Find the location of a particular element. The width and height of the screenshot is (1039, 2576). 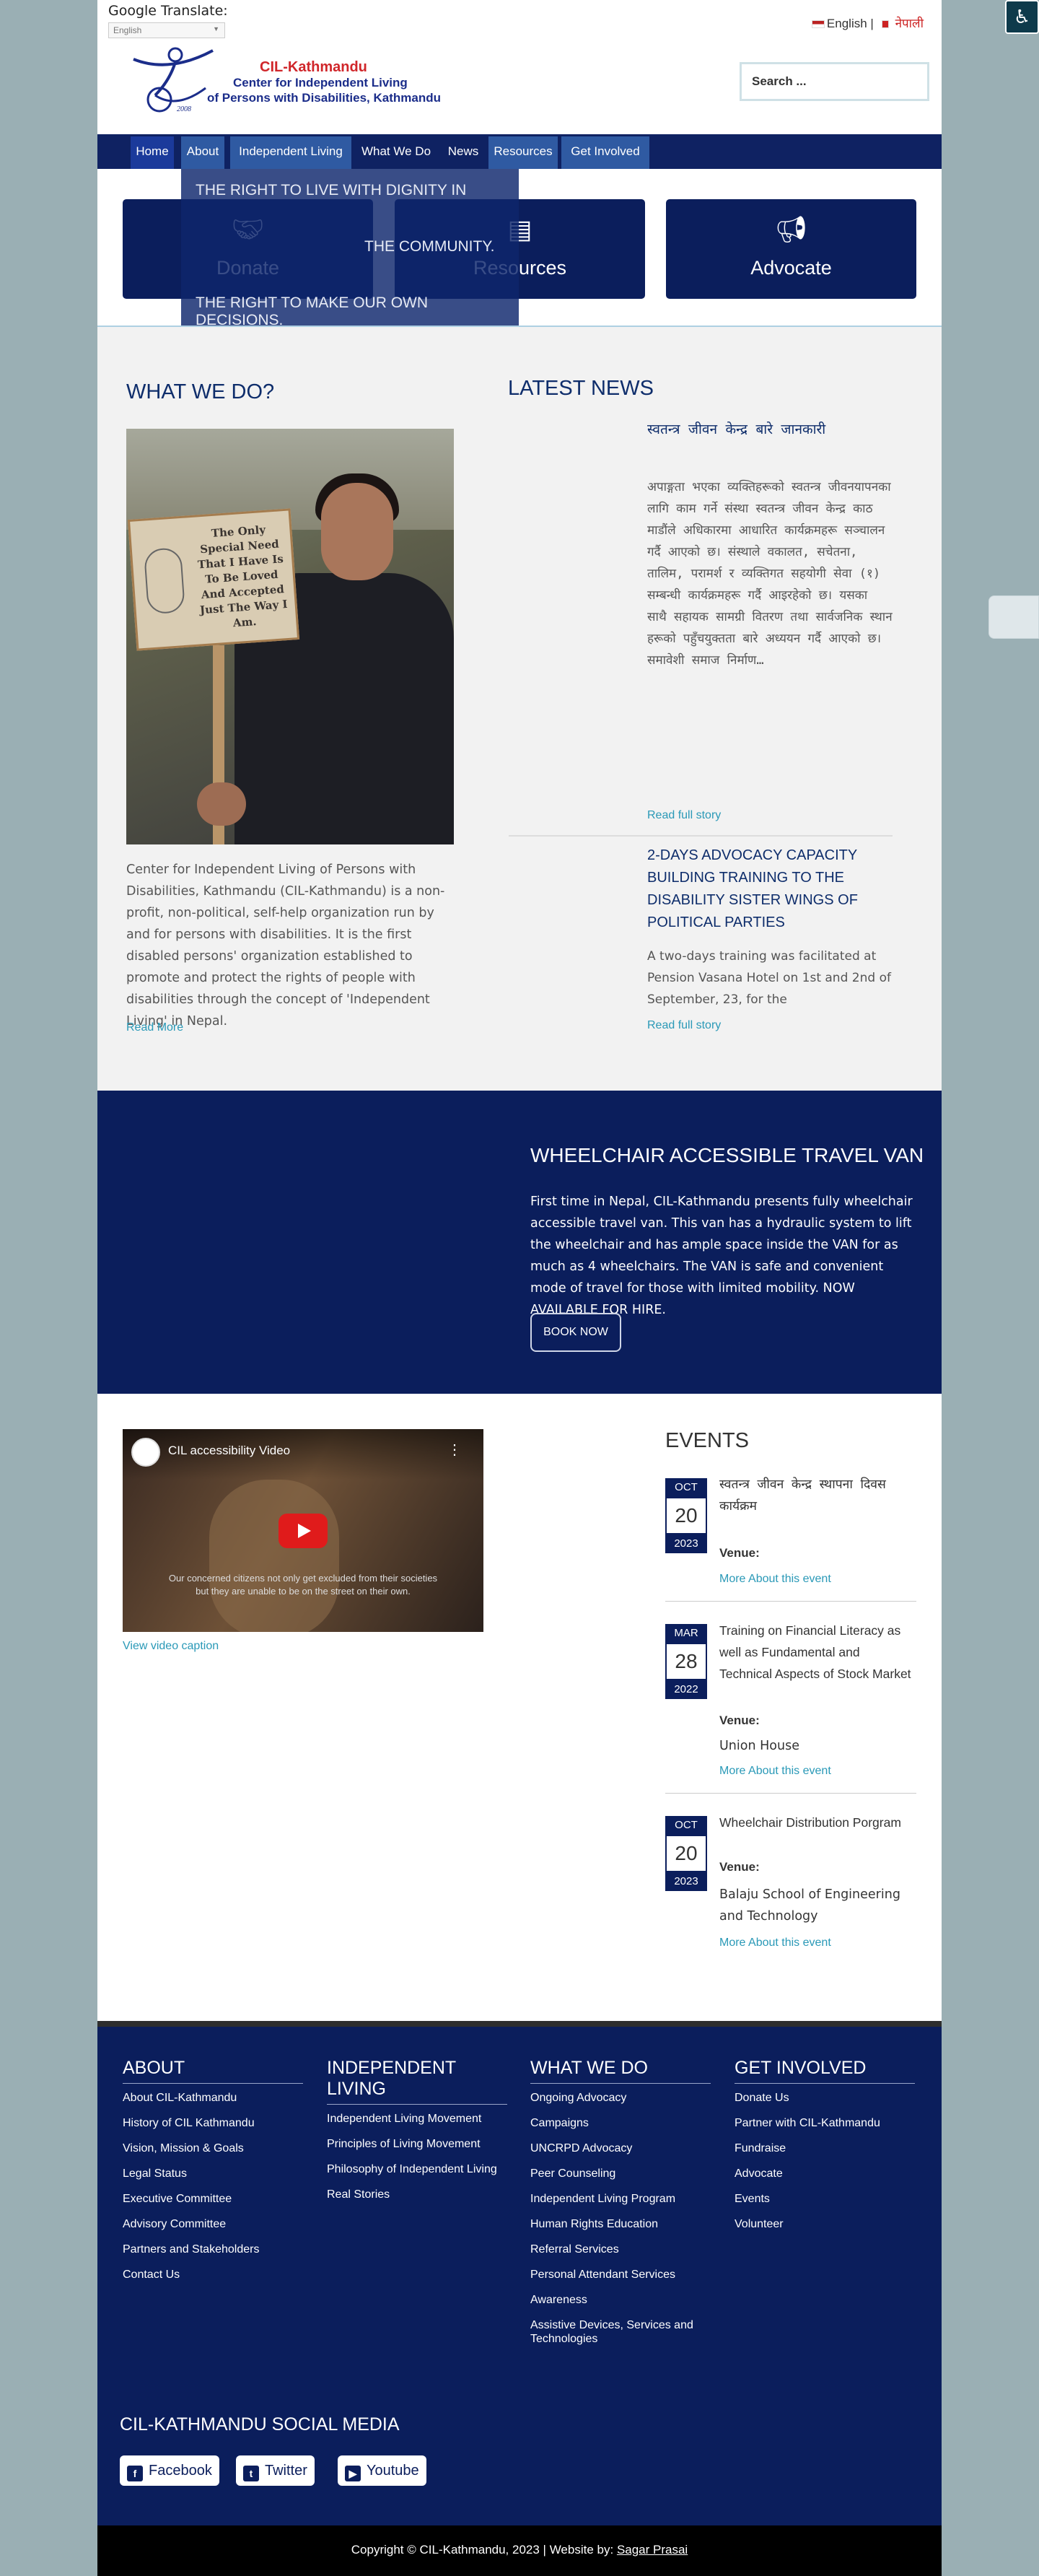

footer-link: Philosophy of Independent Living is located at coordinates (417, 2169).